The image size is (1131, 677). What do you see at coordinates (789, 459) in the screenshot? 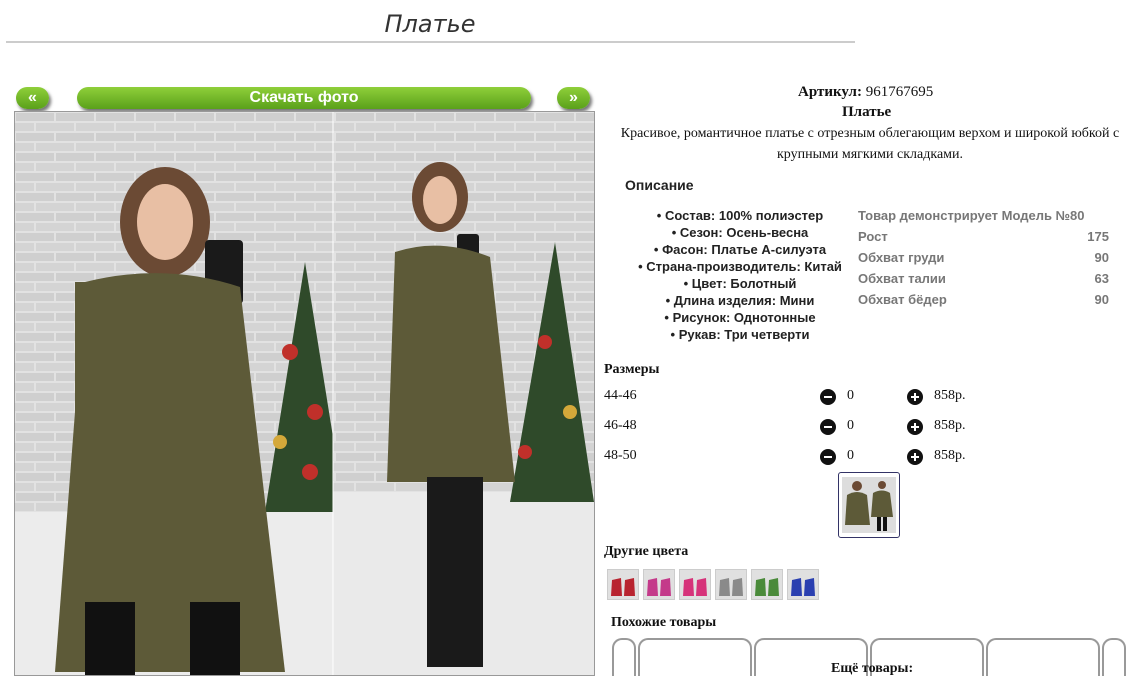
I see `size-row: 48-50 0 858р.` at bounding box center [789, 459].